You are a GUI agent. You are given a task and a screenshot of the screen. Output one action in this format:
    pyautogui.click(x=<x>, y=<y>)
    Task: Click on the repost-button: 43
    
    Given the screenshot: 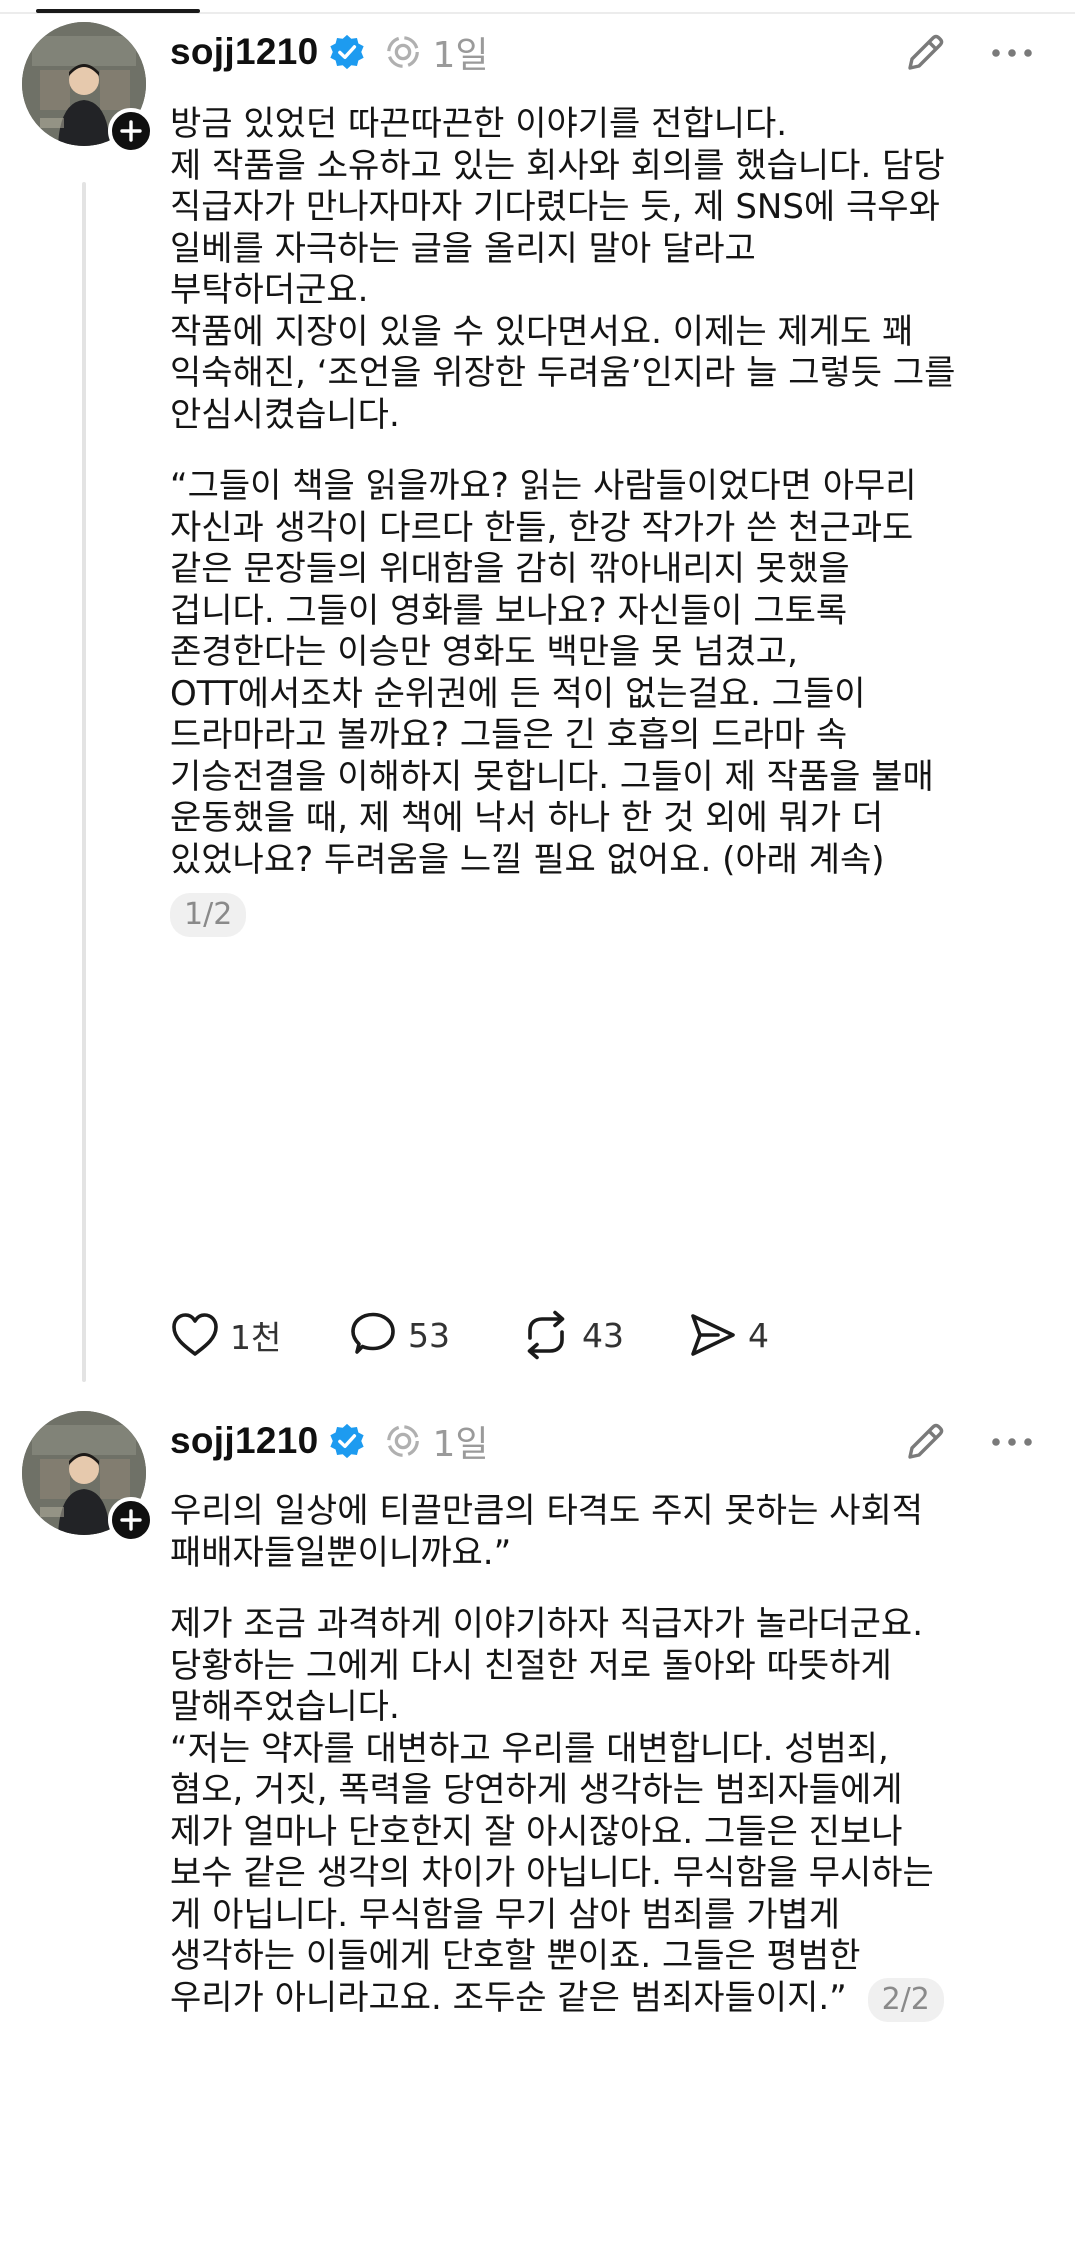 What is the action you would take?
    pyautogui.click(x=572, y=1335)
    